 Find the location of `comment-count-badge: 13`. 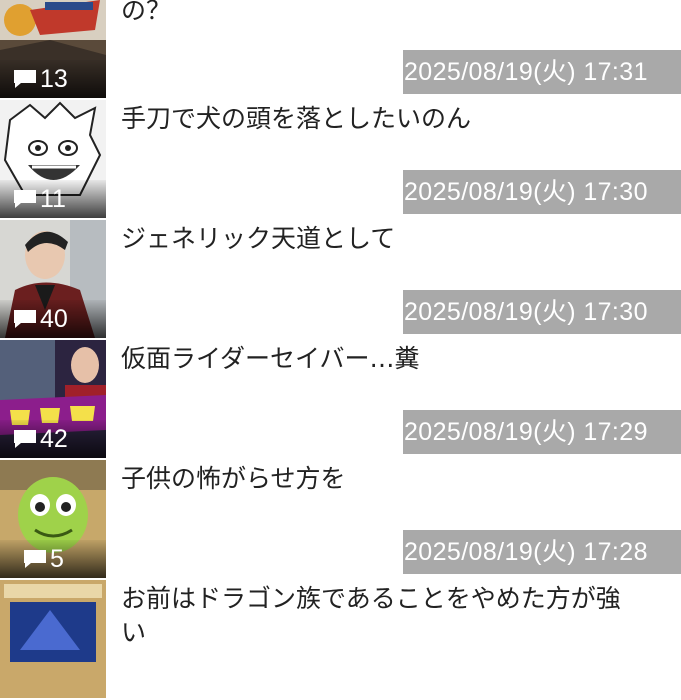

comment-count-badge: 13 is located at coordinates (53, 79).